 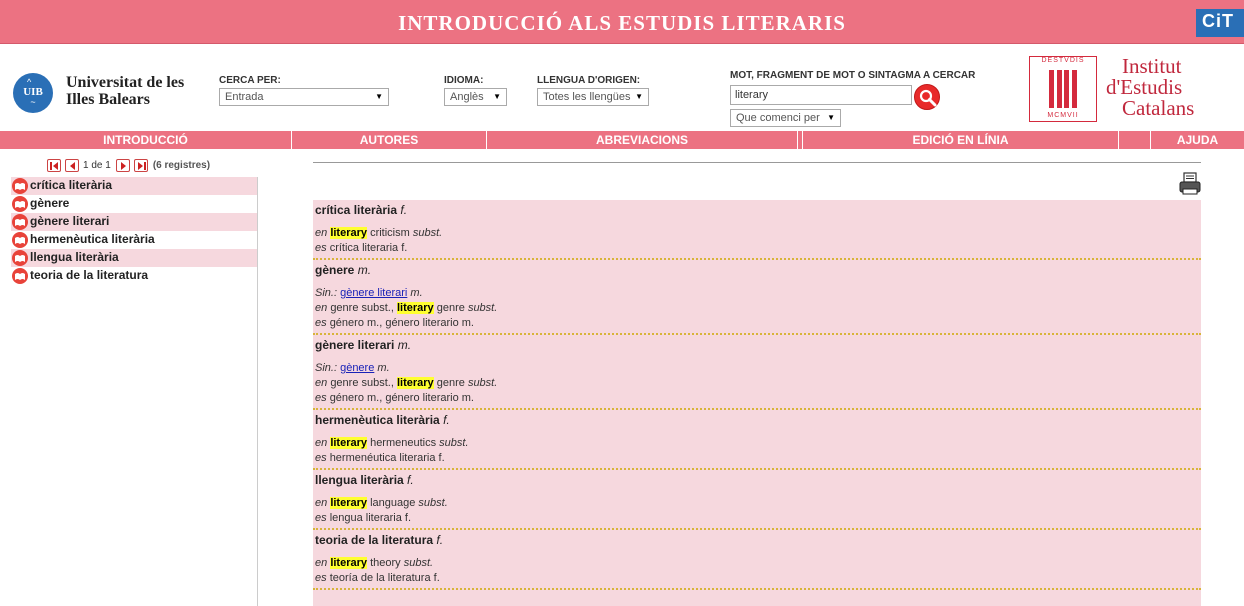 I want to click on sidebar-item: llengua literària, so click(x=134, y=258).